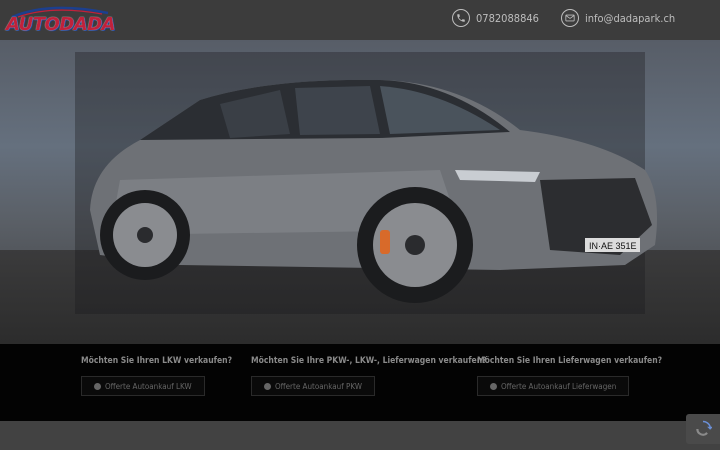 The width and height of the screenshot is (720, 450). Describe the element at coordinates (461, 18) in the screenshot. I see `phone-icon` at that location.